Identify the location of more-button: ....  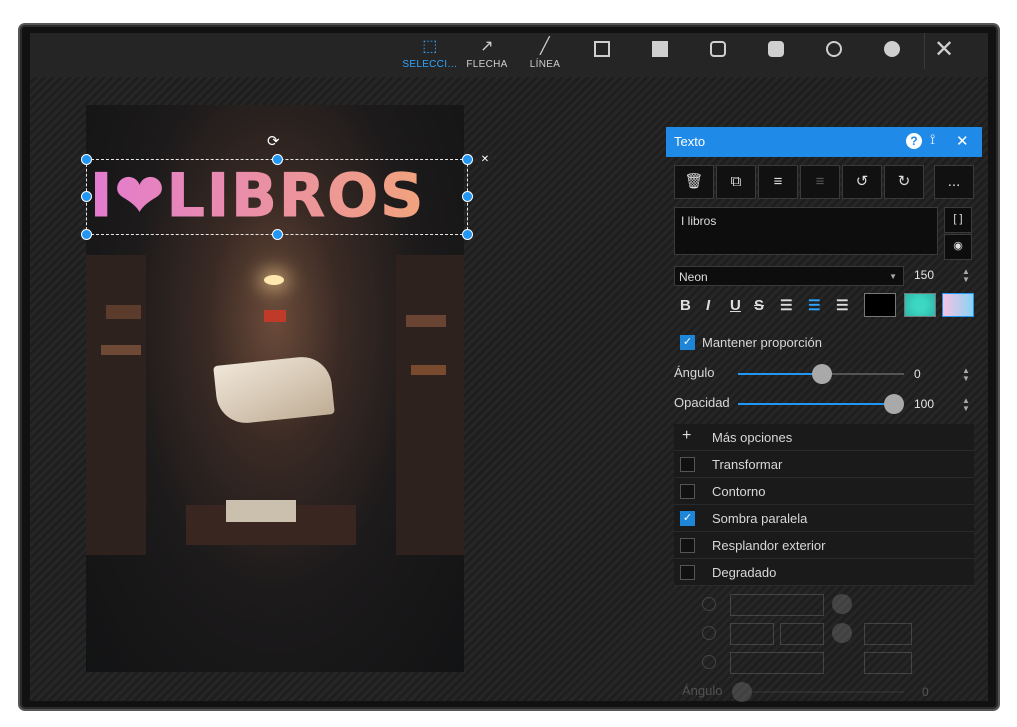
(954, 182).